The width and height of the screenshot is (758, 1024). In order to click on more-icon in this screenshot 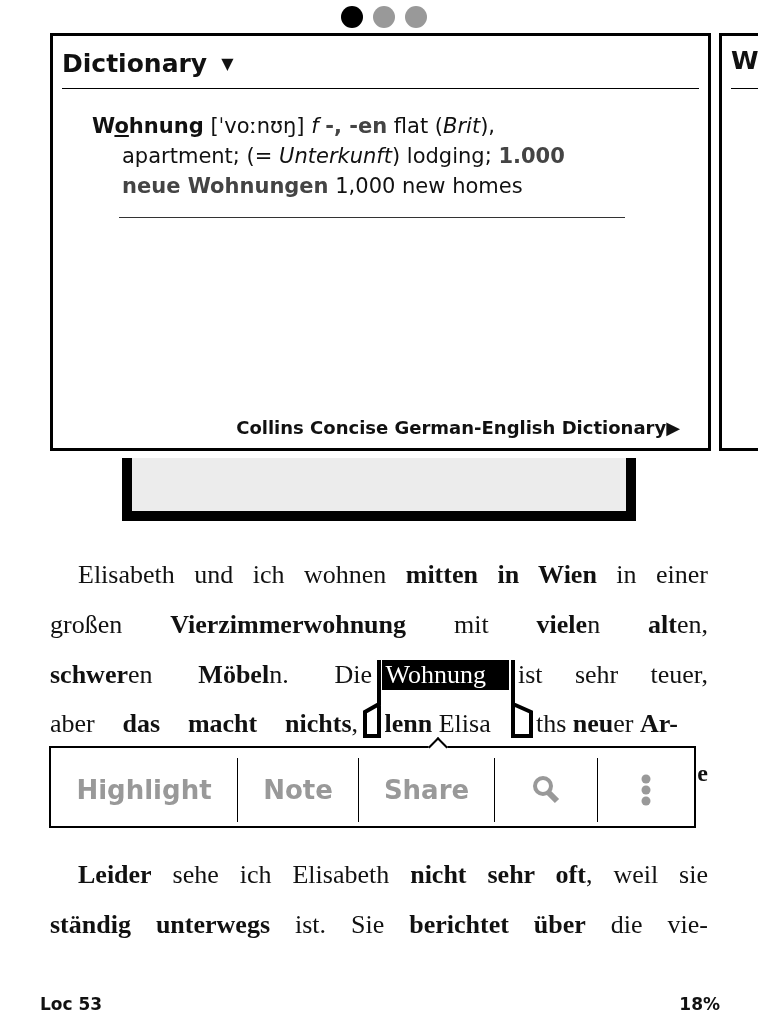, I will do `click(646, 790)`.